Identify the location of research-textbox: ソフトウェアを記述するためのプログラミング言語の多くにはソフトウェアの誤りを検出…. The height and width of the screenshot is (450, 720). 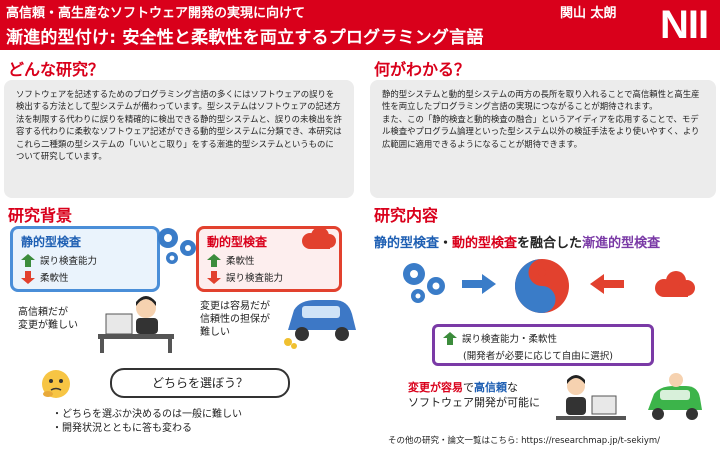
(179, 139).